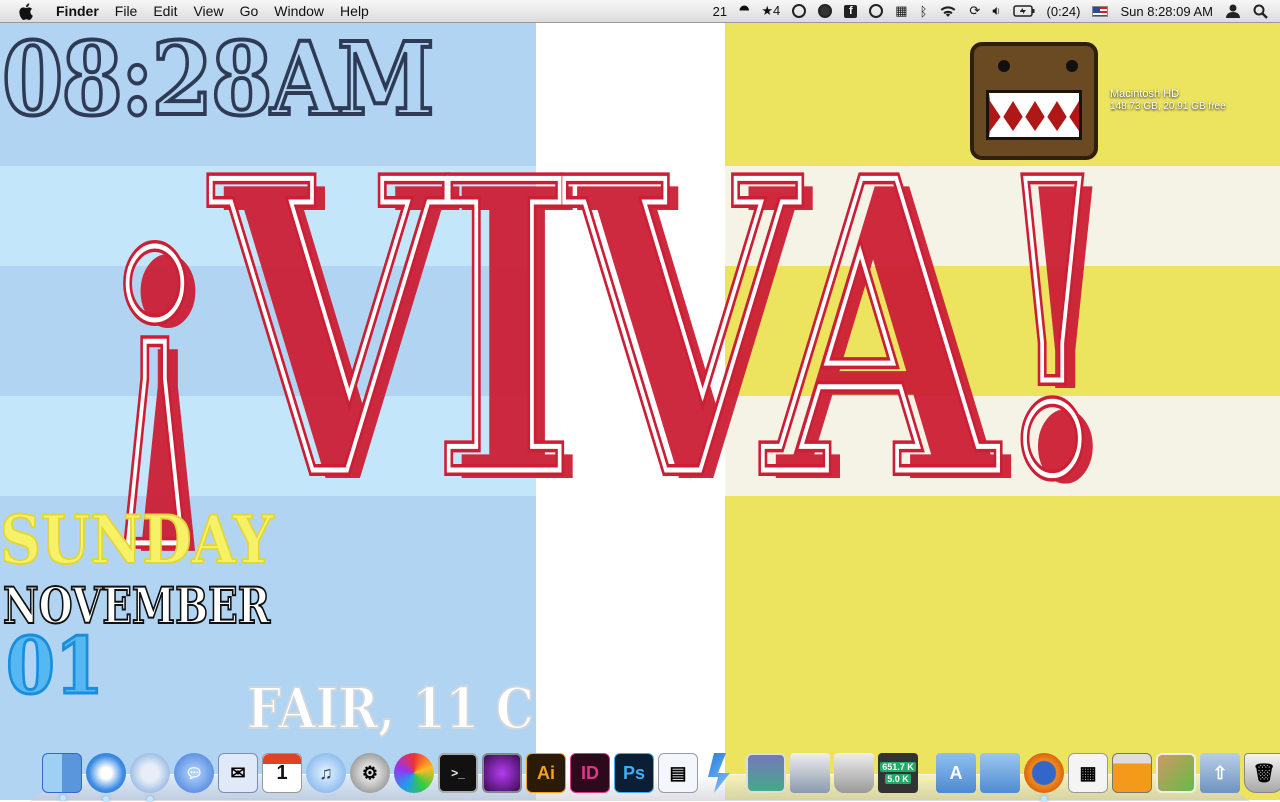 This screenshot has width=1280, height=802. Describe the element at coordinates (770, 11) in the screenshot. I see `star-rating-indicator: ★4` at that location.